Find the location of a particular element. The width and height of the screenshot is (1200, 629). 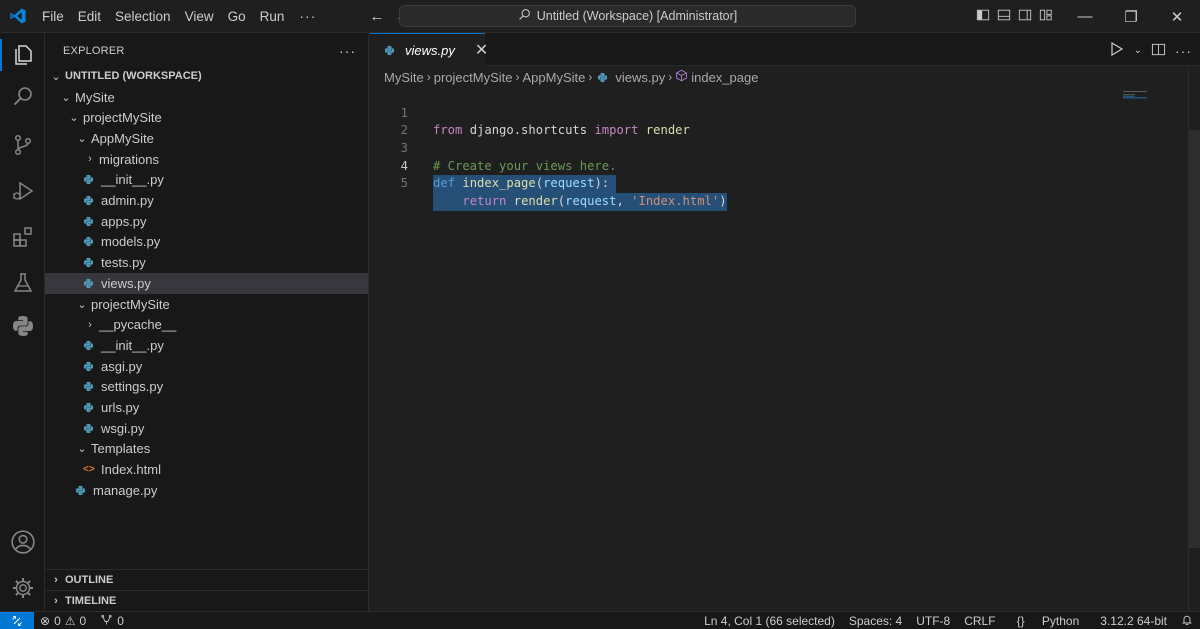

breadcrumb-item: projectMySite is located at coordinates (473, 77).